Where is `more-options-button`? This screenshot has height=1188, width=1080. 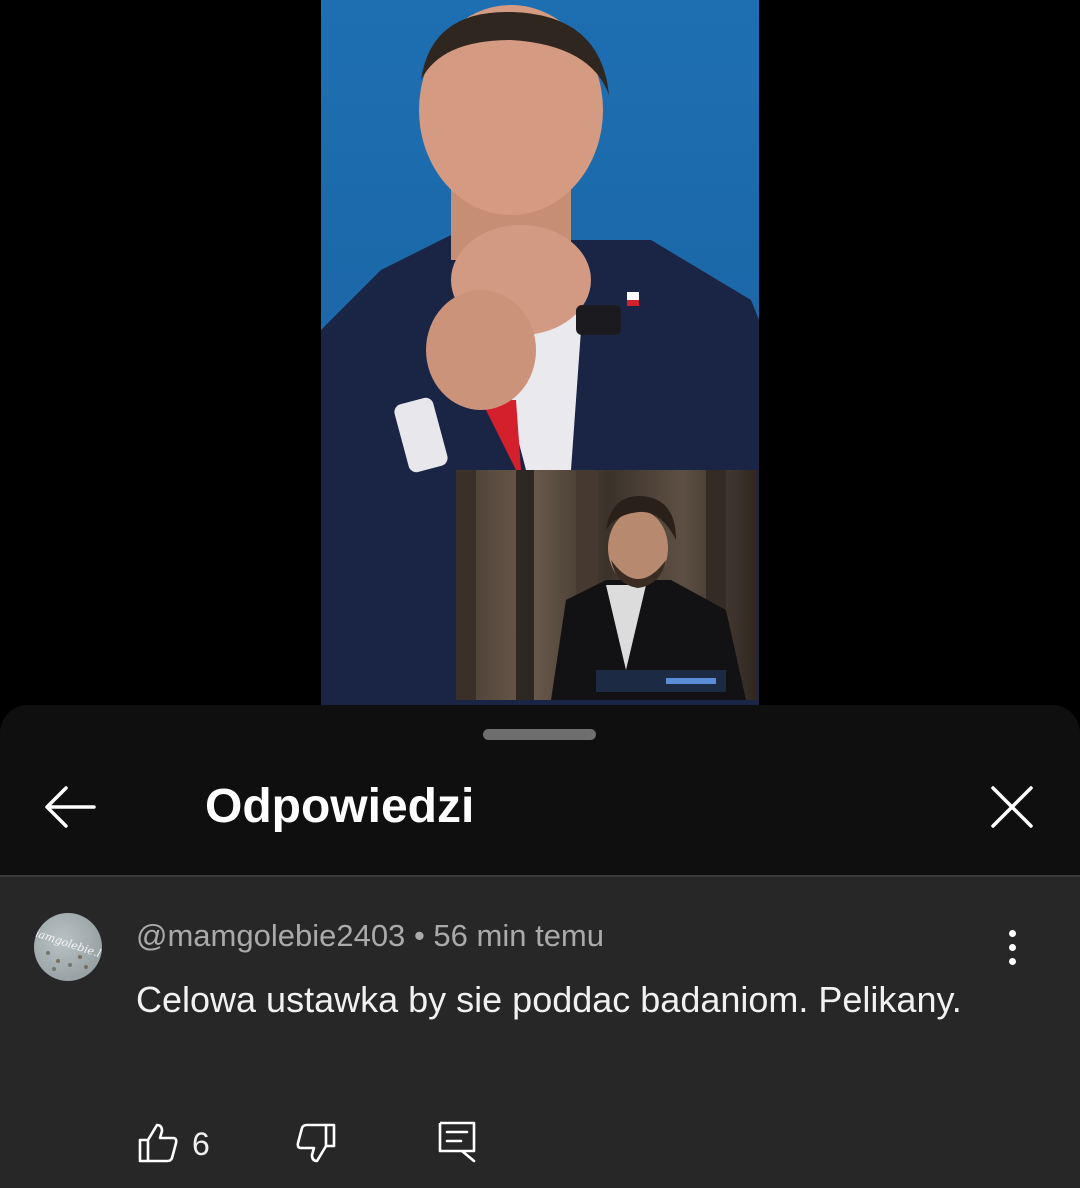
more-options-button is located at coordinates (1012, 947).